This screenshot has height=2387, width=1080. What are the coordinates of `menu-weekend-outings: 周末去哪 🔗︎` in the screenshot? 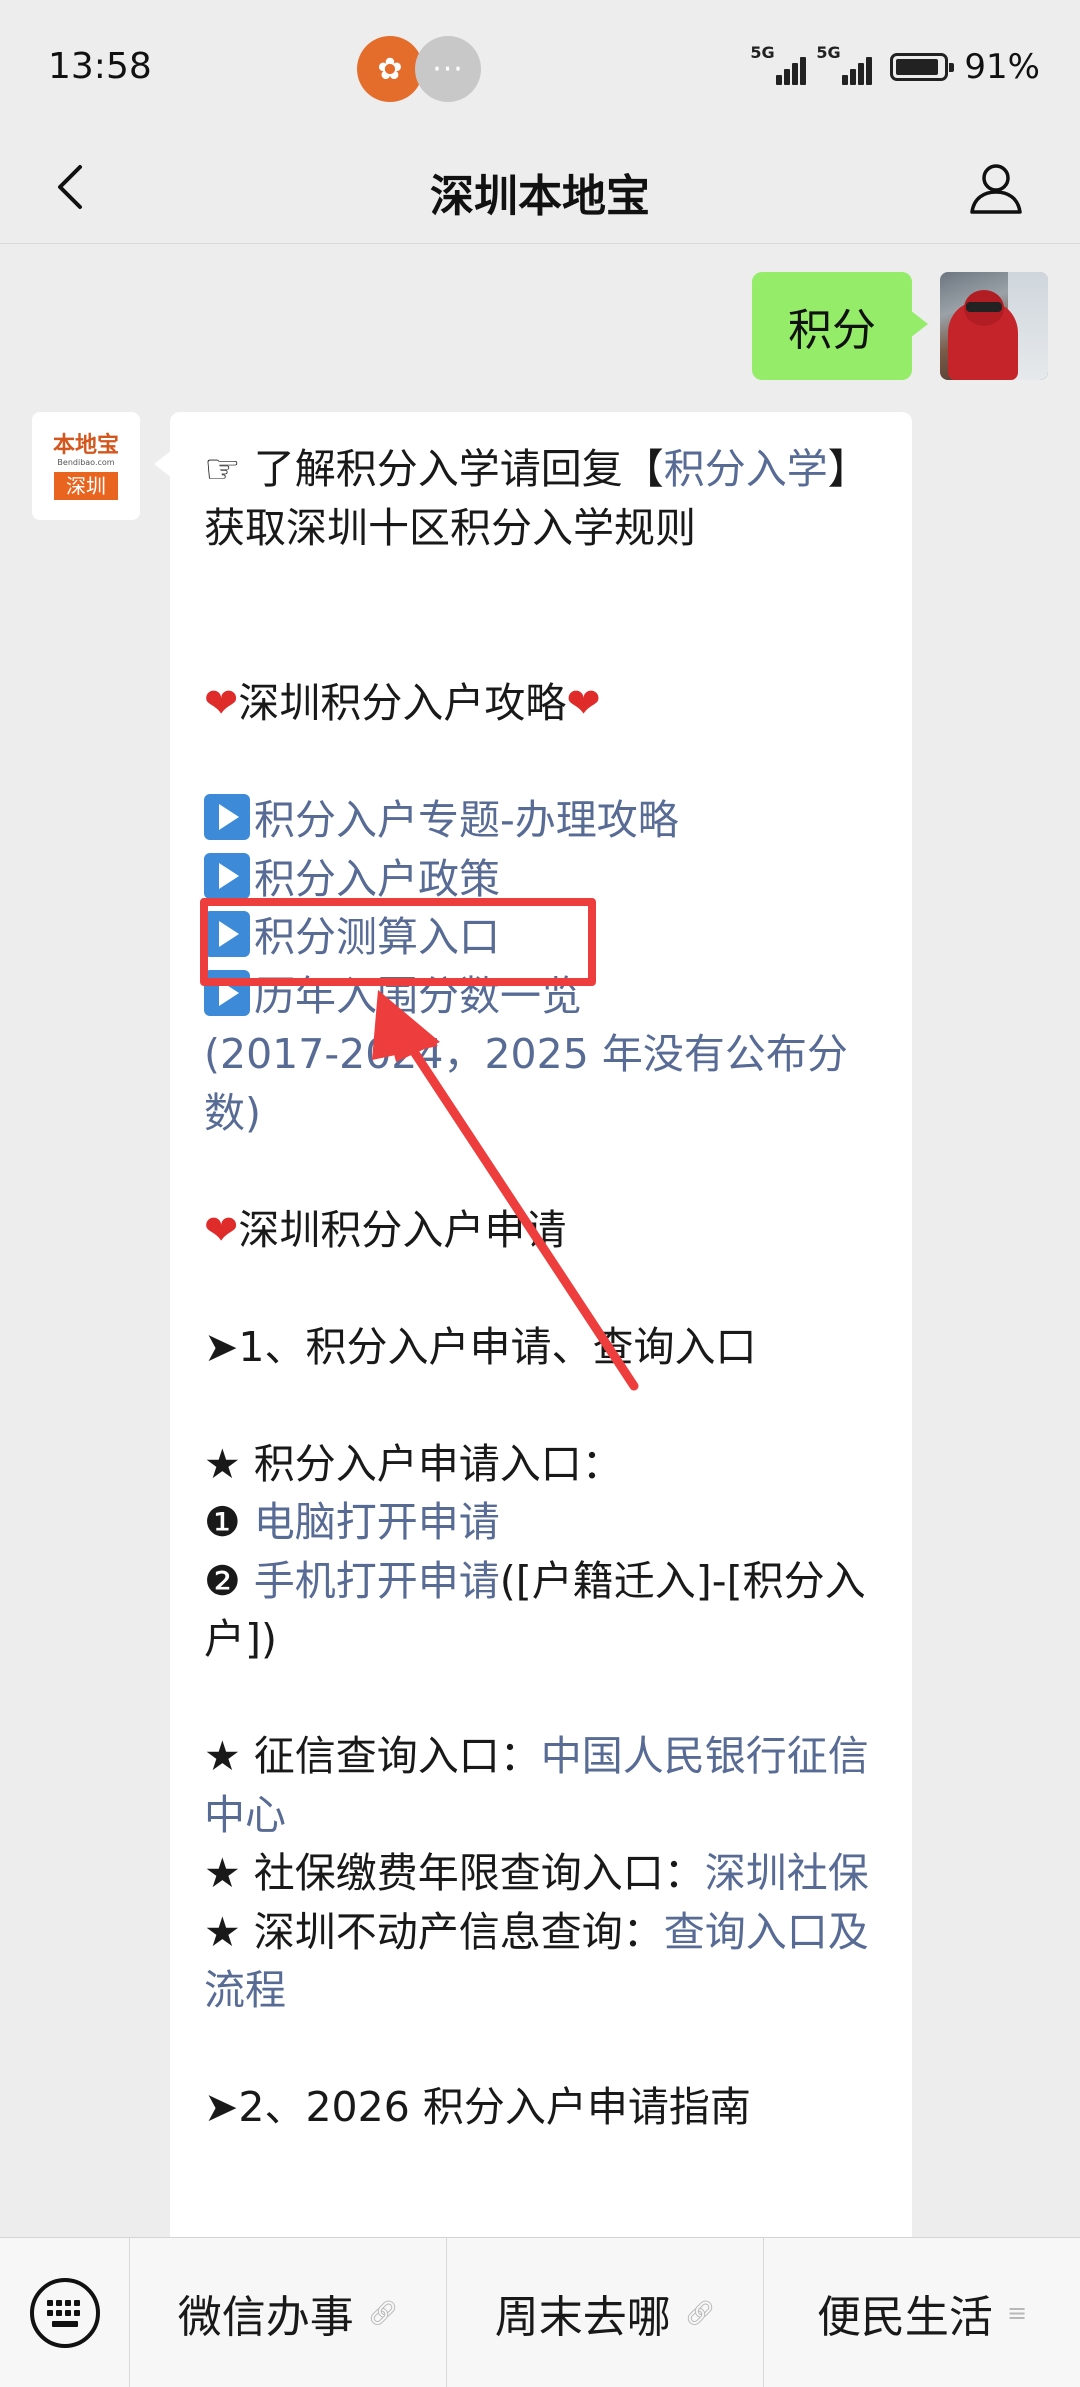 It's located at (605, 2312).